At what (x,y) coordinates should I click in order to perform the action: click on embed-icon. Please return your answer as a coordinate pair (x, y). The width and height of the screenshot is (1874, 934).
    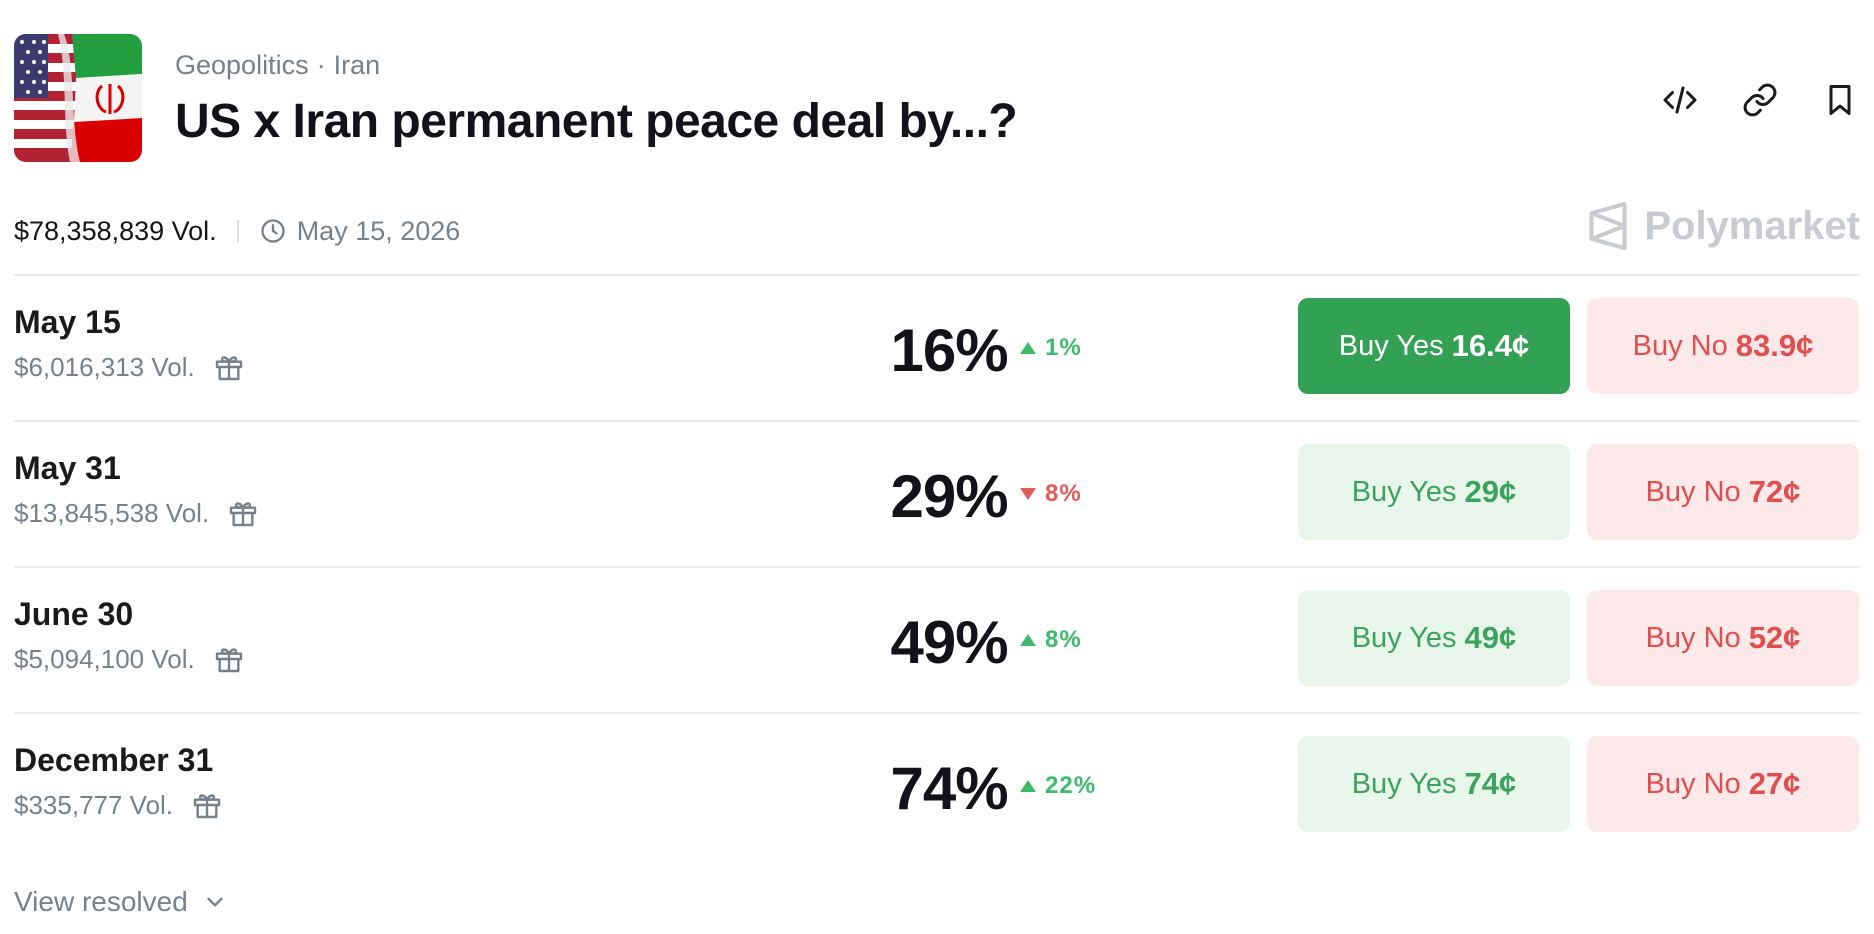
    Looking at the image, I should click on (1680, 100).